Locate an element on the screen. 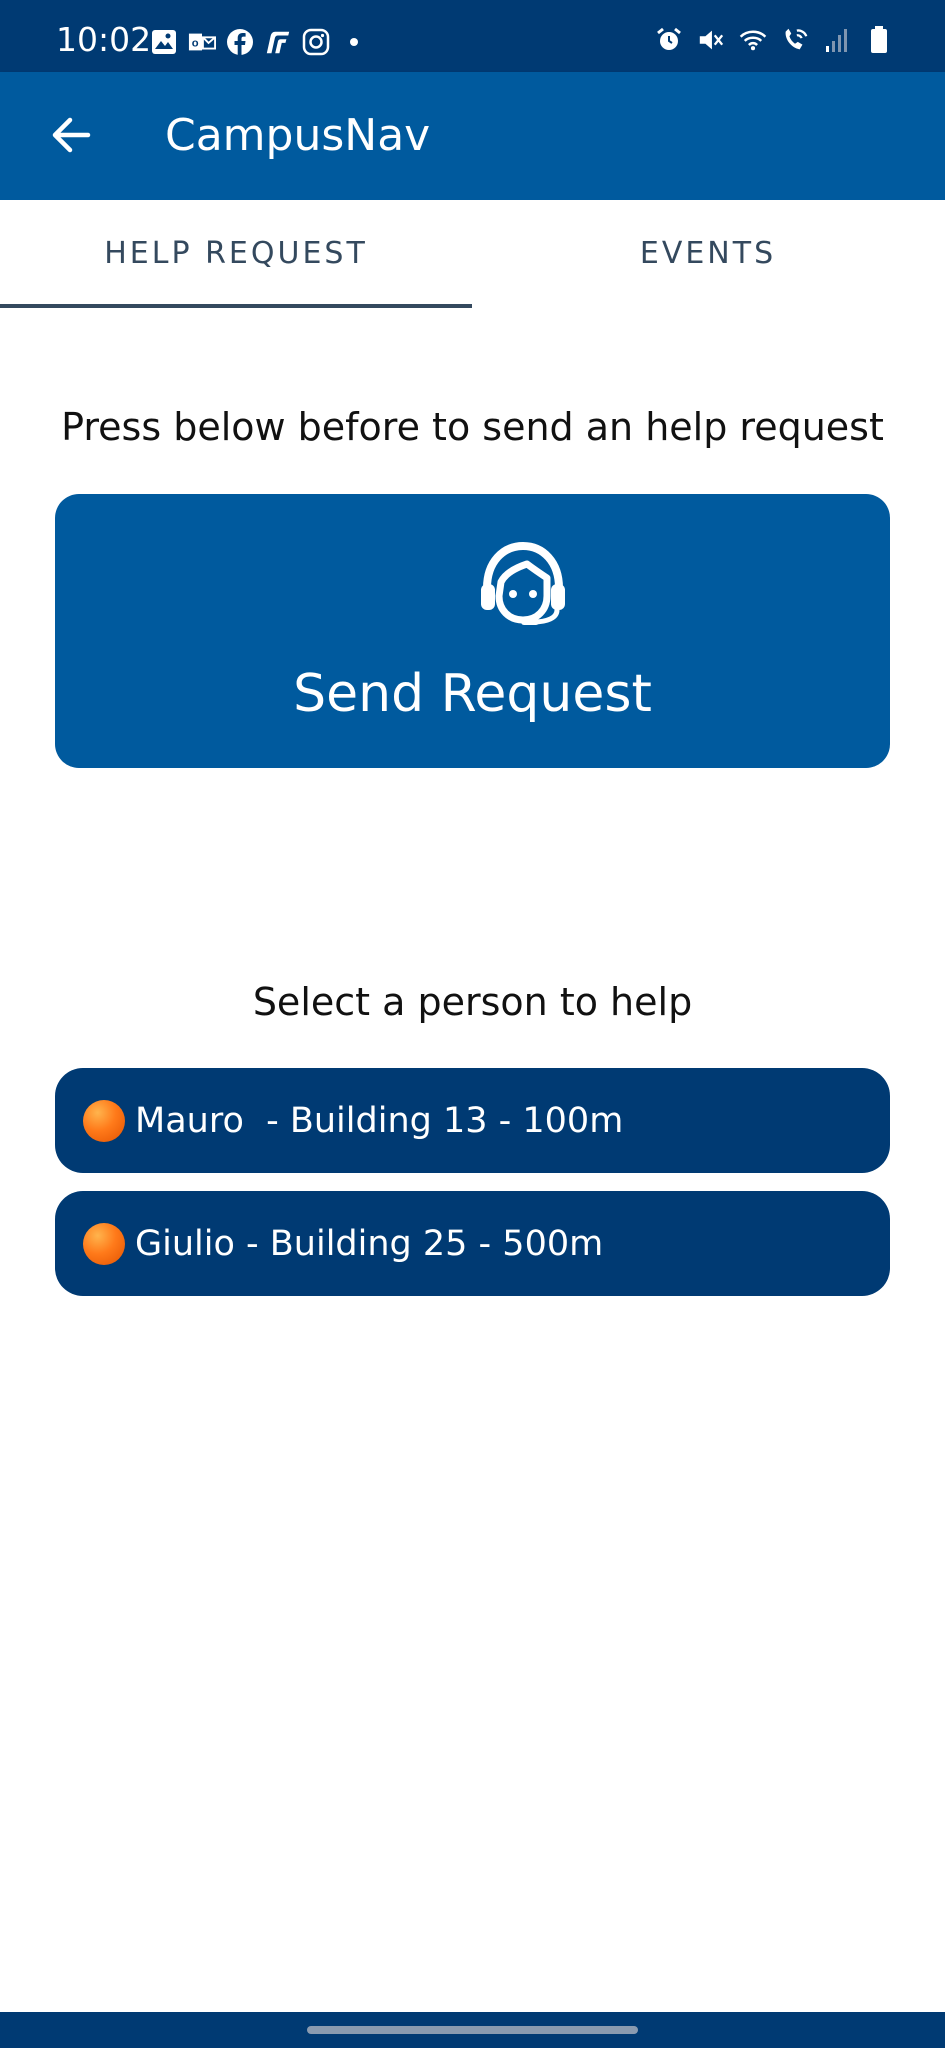  system-icons is located at coordinates (774, 40).